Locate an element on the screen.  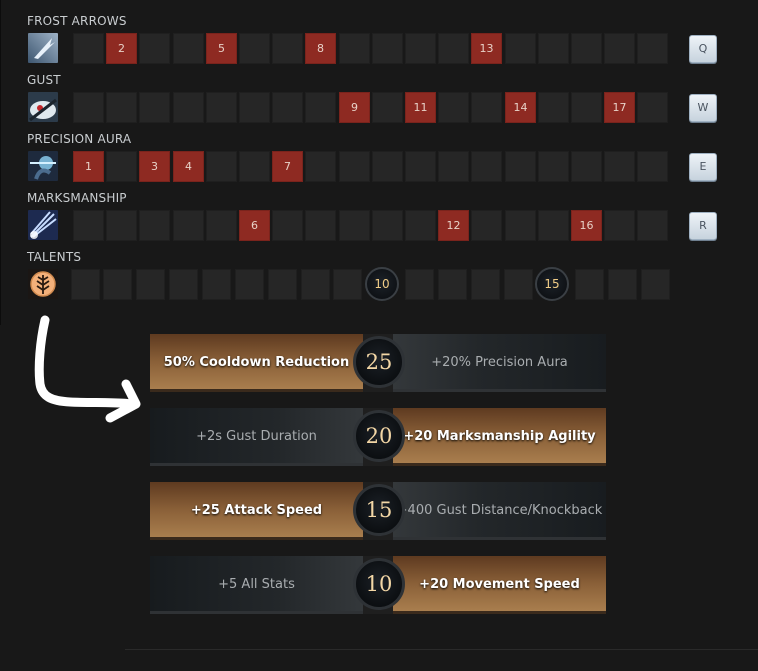
hotkey-w-button: W is located at coordinates (703, 108).